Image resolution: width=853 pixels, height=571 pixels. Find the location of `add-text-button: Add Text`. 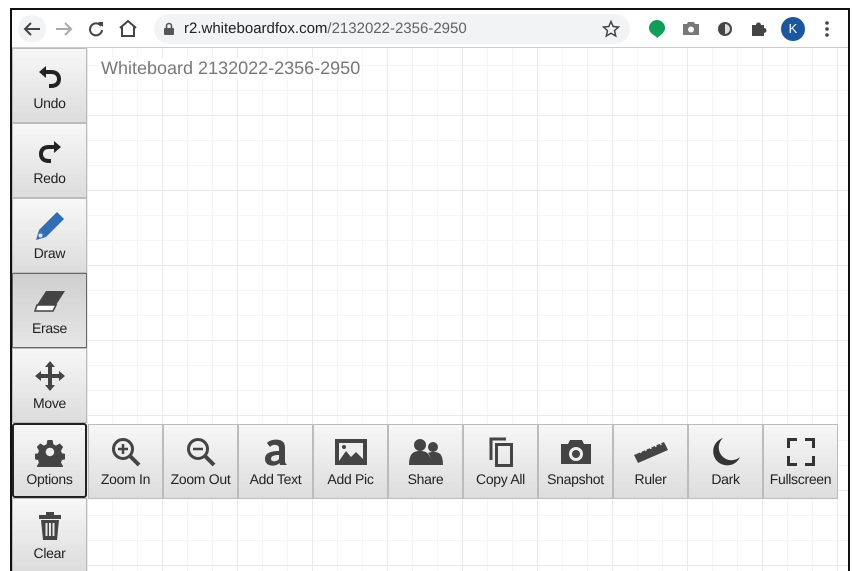

add-text-button: Add Text is located at coordinates (275, 461).